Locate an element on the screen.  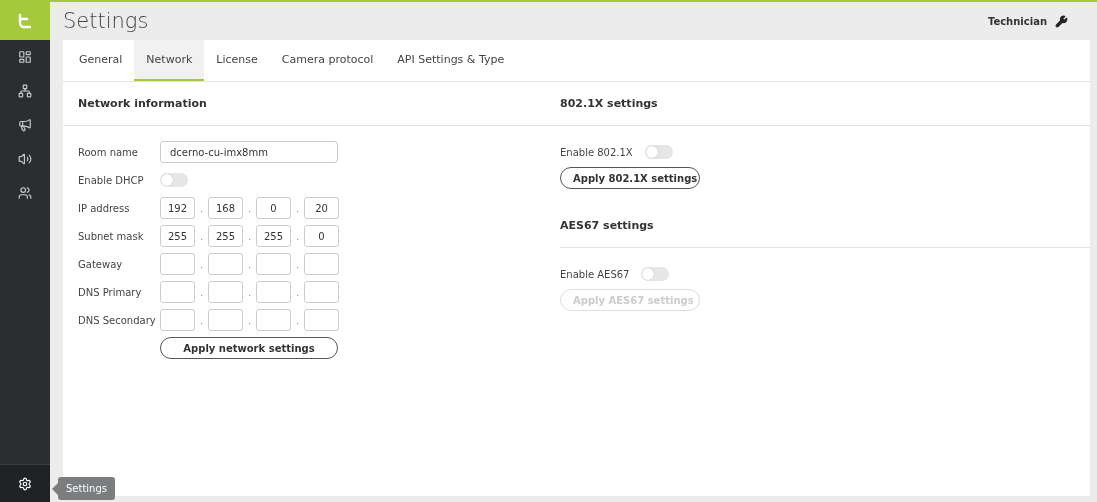
octet-field: 168 is located at coordinates (225, 208).